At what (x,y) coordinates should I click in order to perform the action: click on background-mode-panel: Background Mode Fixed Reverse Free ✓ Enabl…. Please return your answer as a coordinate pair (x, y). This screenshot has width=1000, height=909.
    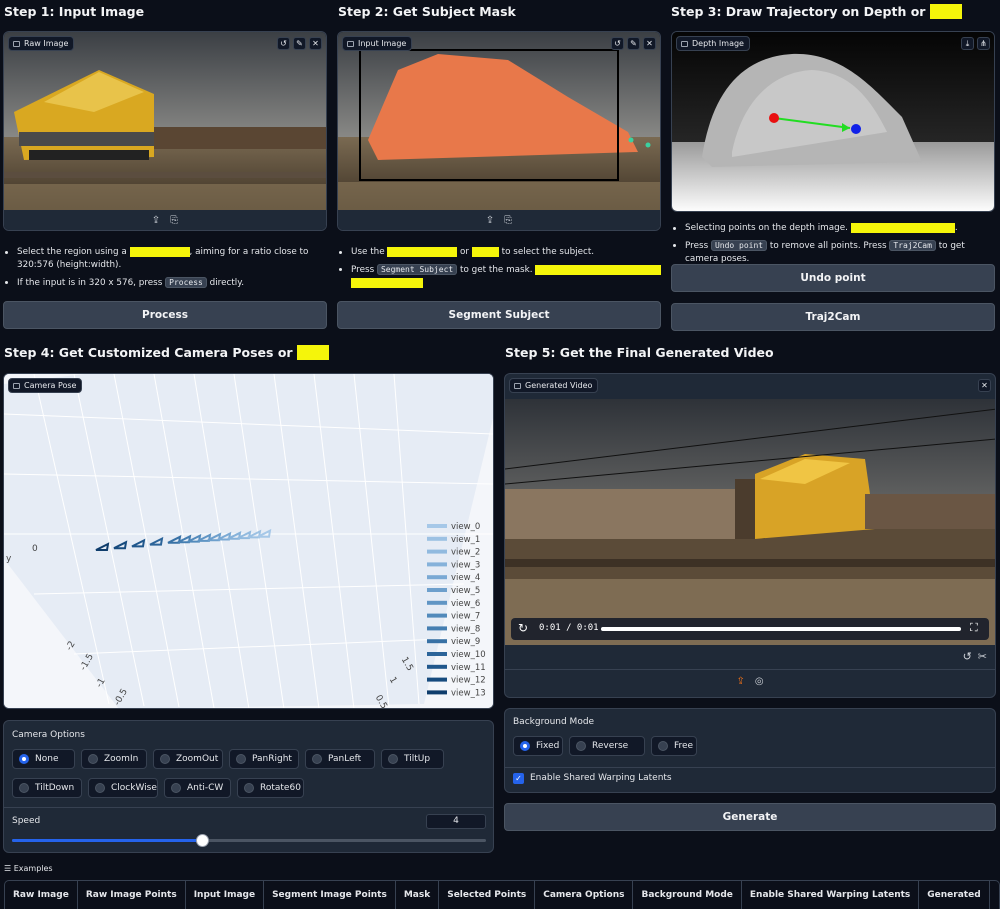
    Looking at the image, I should click on (750, 750).